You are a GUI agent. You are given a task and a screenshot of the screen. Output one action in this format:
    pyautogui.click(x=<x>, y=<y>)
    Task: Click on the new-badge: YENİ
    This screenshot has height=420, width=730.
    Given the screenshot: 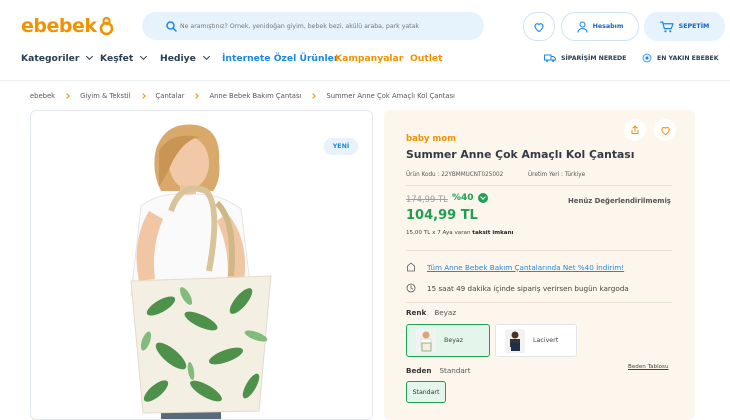 What is the action you would take?
    pyautogui.click(x=341, y=146)
    